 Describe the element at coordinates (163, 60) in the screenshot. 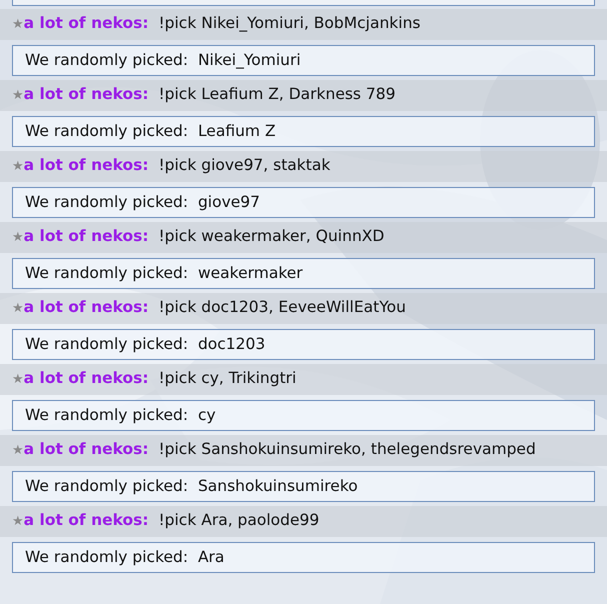

I see `bot-reply: We randomly picked: Nikei_Yomiuri` at that location.